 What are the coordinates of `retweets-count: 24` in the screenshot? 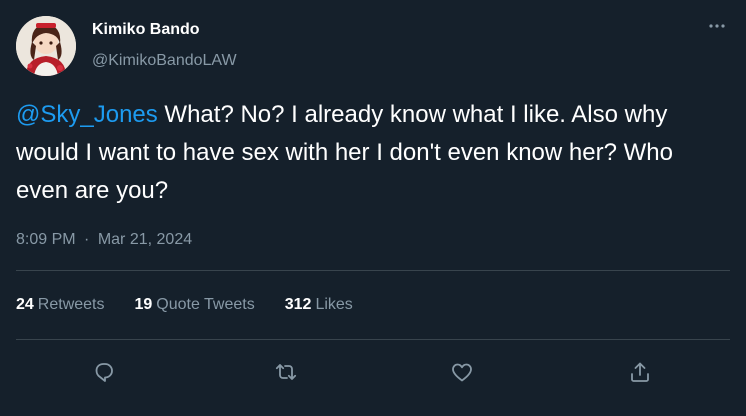 It's located at (25, 304).